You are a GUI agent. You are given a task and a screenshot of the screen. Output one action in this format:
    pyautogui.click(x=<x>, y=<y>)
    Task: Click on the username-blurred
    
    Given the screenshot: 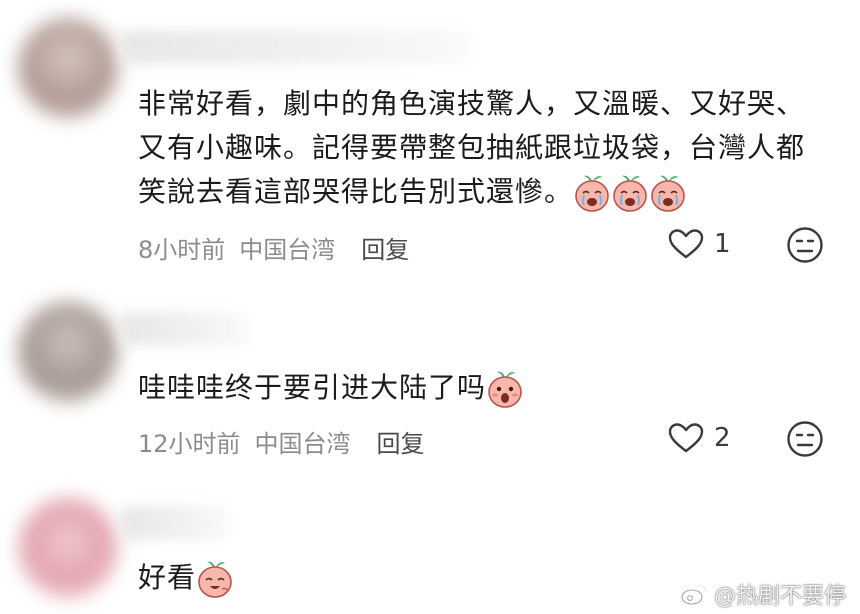 What is the action you would take?
    pyautogui.click(x=175, y=523)
    